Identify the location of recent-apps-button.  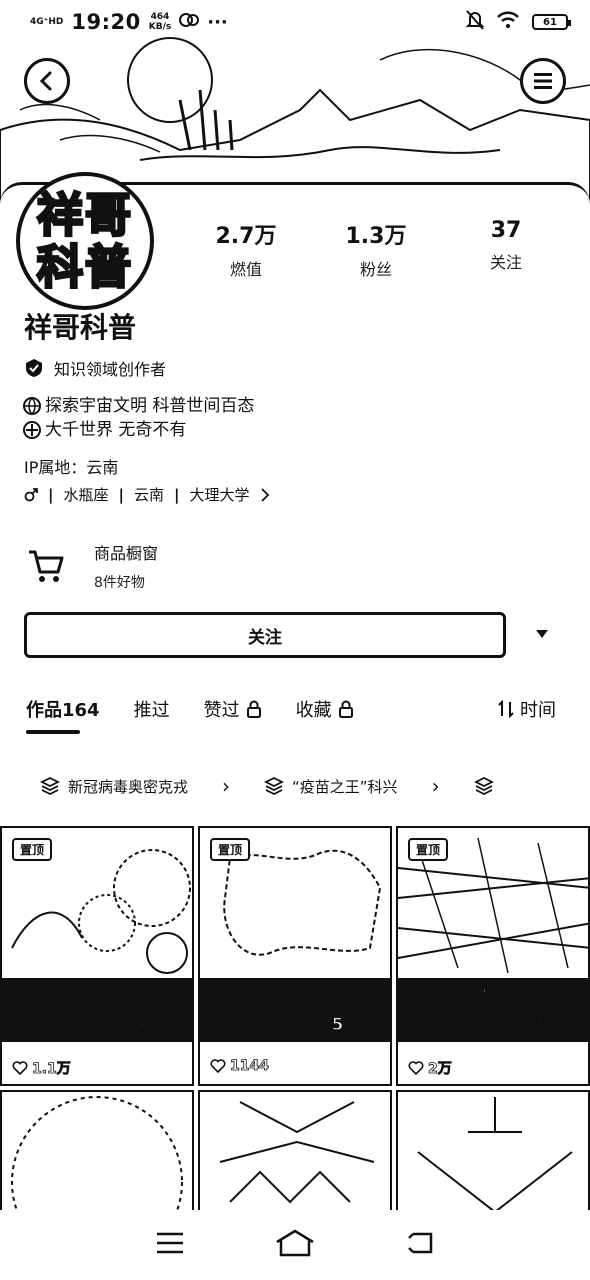
(170, 1245).